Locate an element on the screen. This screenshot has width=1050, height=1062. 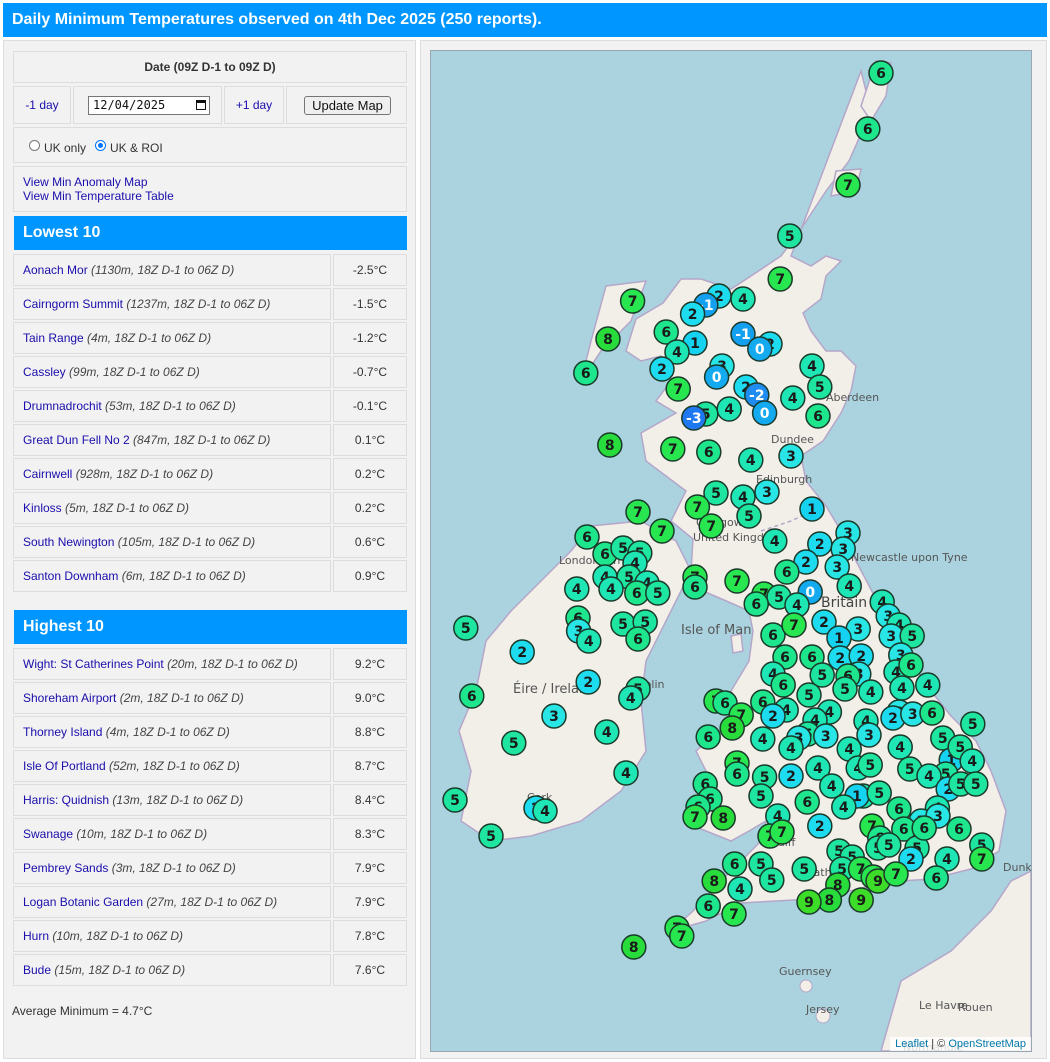
calendar-icon is located at coordinates (201, 105).